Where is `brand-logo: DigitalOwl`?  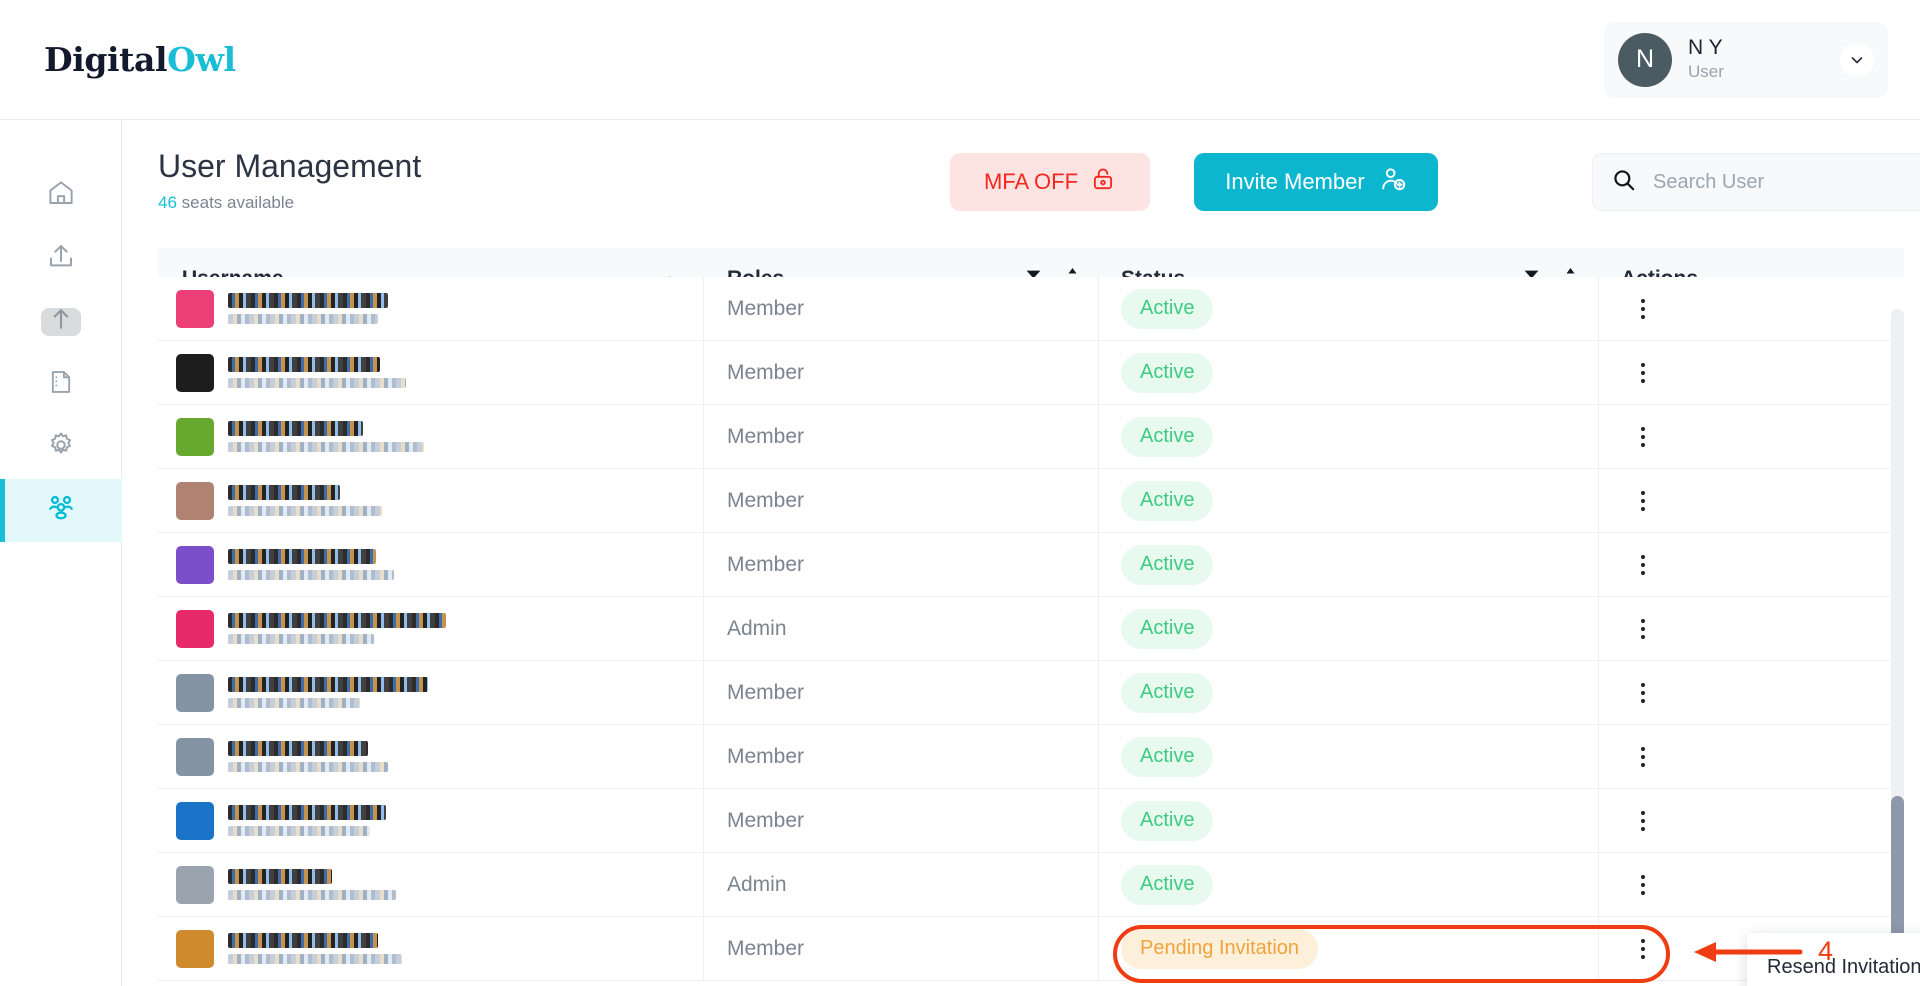 brand-logo: DigitalOwl is located at coordinates (140, 59).